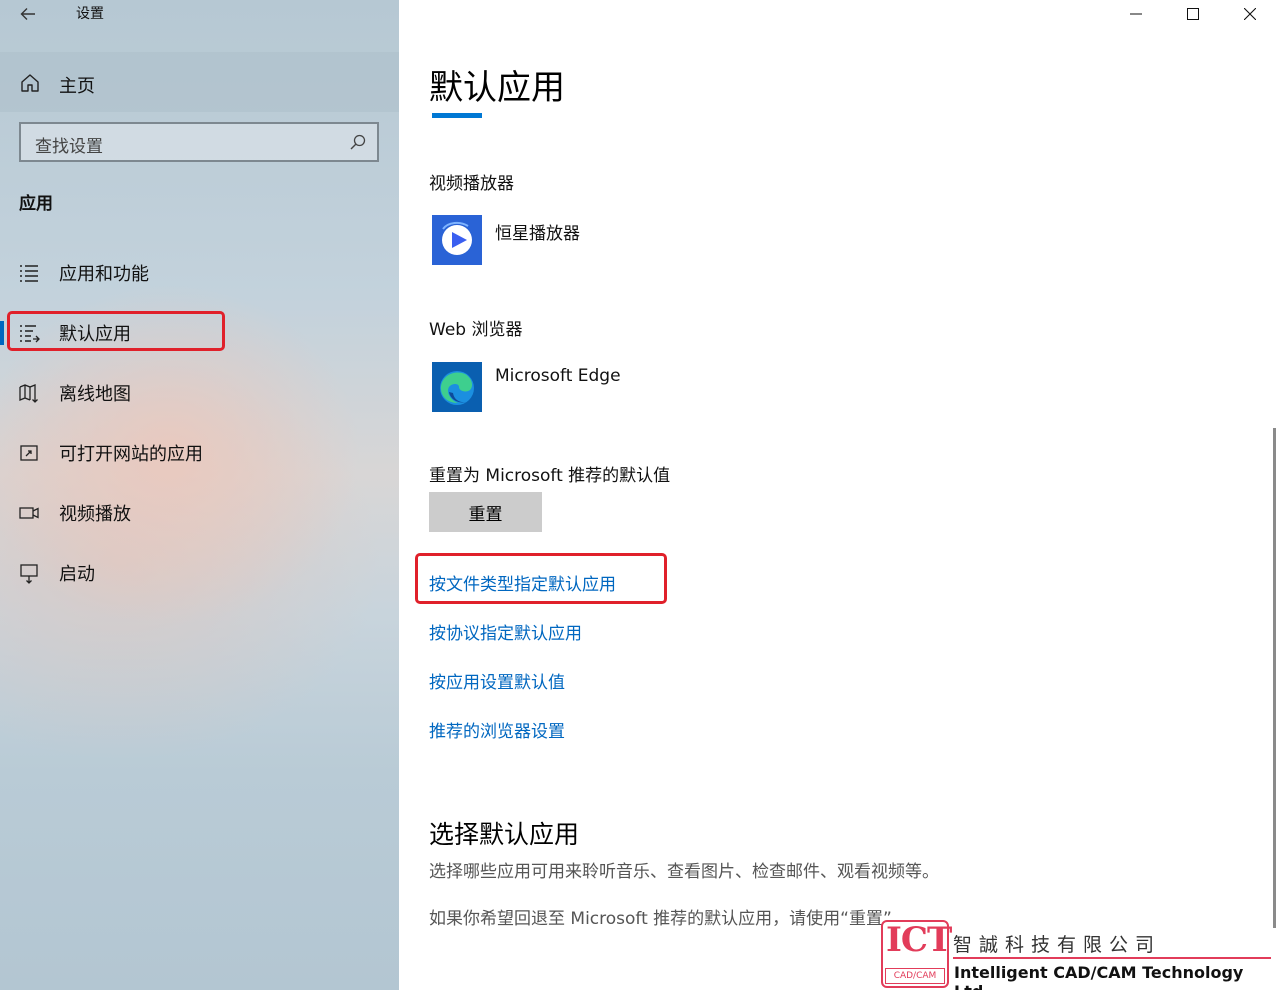 This screenshot has height=990, width=1276. What do you see at coordinates (915, 976) in the screenshot?
I see `logo-small-text: CAD/CAM` at bounding box center [915, 976].